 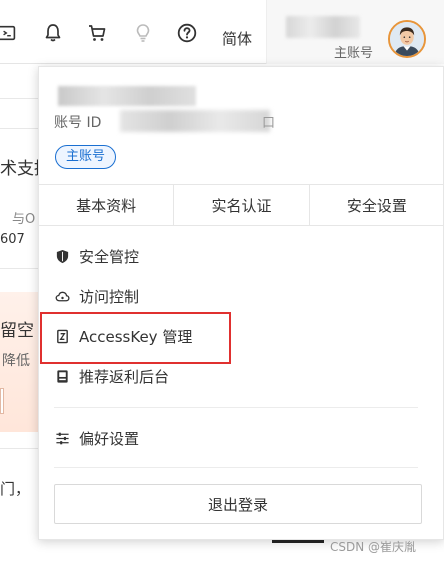 What do you see at coordinates (354, 53) in the screenshot?
I see `account-type-label: 主账号` at bounding box center [354, 53].